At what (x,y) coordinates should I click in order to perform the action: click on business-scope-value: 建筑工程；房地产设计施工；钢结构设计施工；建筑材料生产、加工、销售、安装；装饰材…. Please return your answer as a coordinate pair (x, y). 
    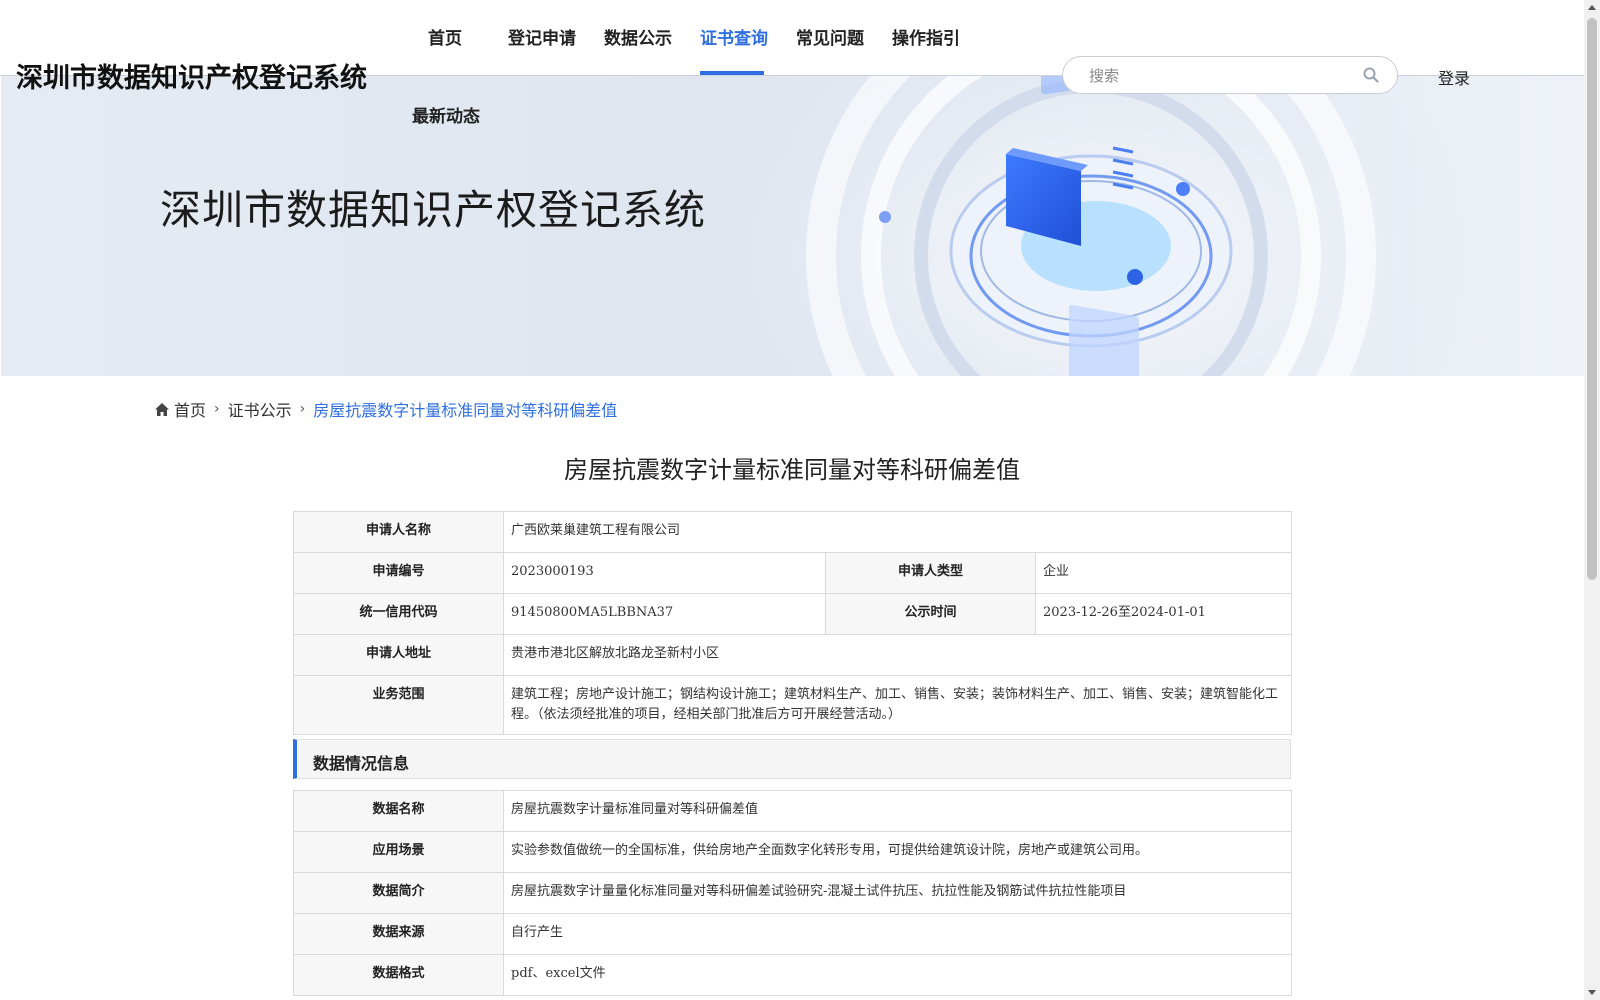
    Looking at the image, I should click on (897, 705).